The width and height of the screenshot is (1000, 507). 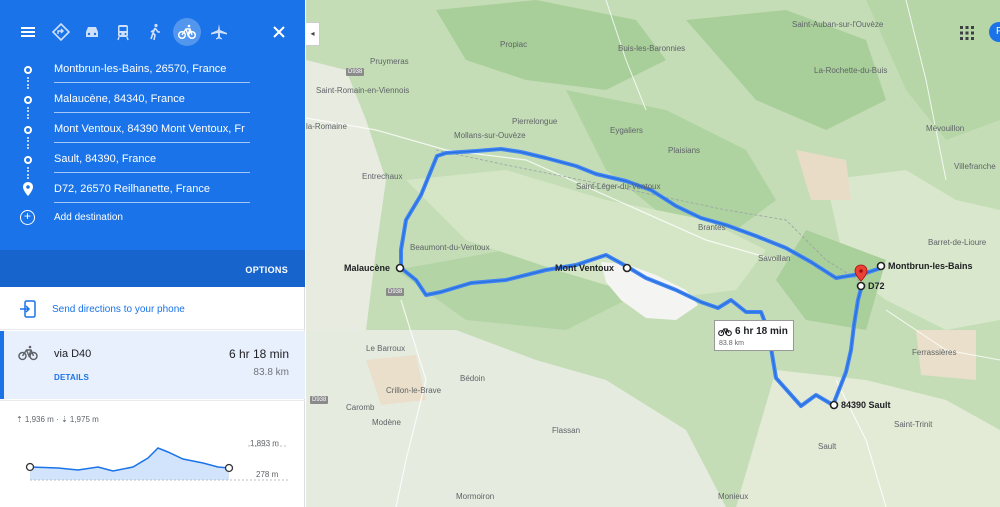 I want to click on stop-2-input: Malaucène, 84340, France, so click(x=152, y=99).